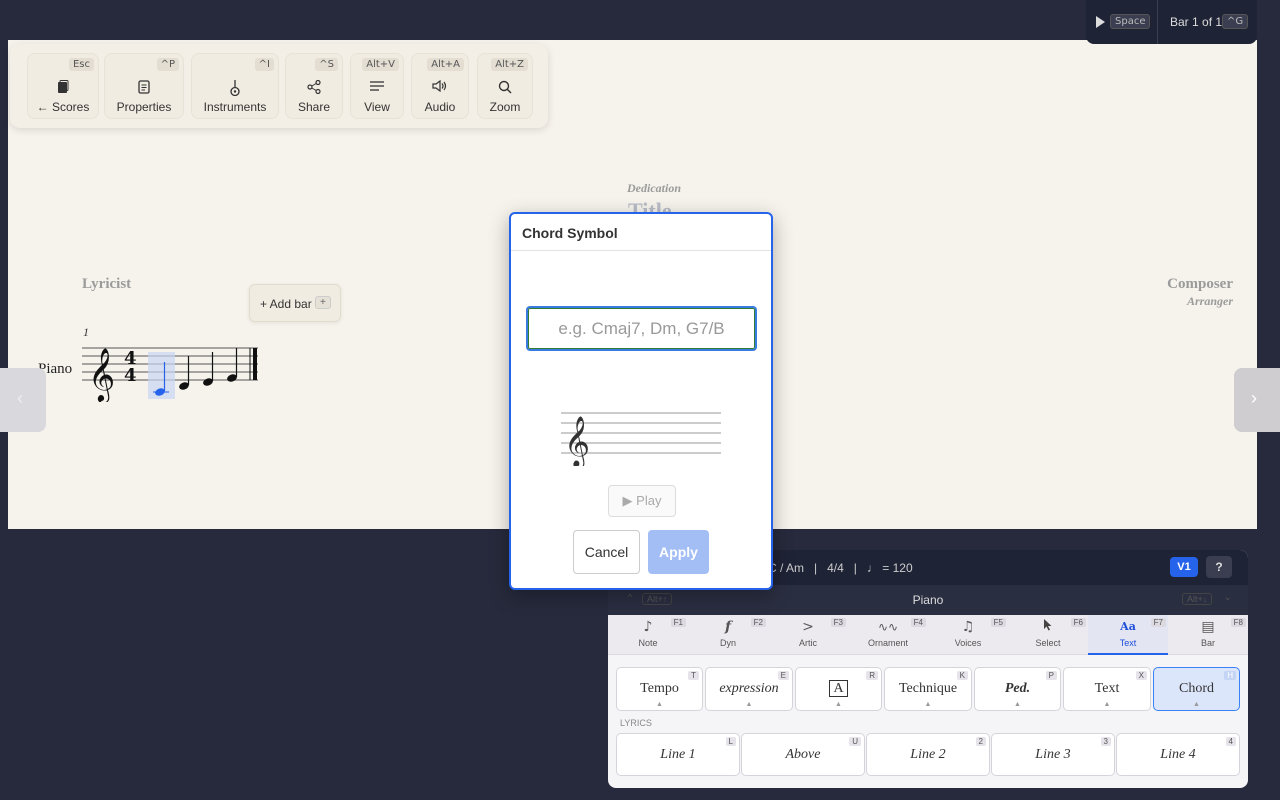  Describe the element at coordinates (1048, 635) in the screenshot. I see `tab-select: Select F6` at that location.